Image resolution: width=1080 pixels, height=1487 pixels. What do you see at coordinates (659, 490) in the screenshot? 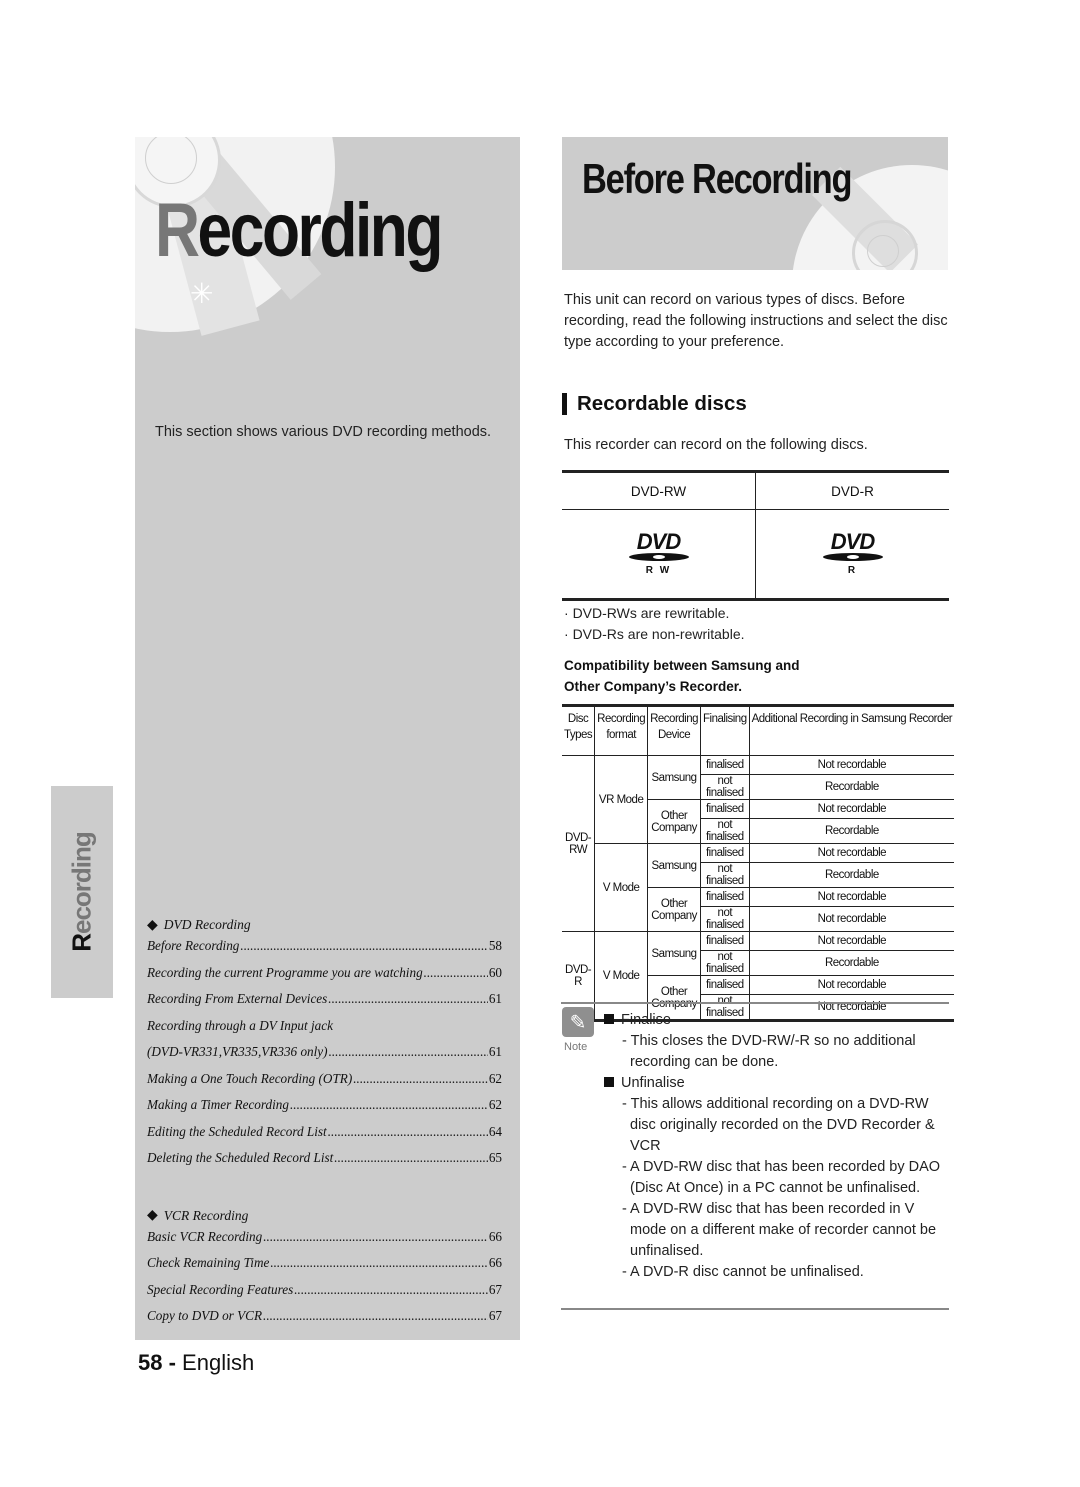
I see `disc-type-header: DVD-RW` at bounding box center [659, 490].